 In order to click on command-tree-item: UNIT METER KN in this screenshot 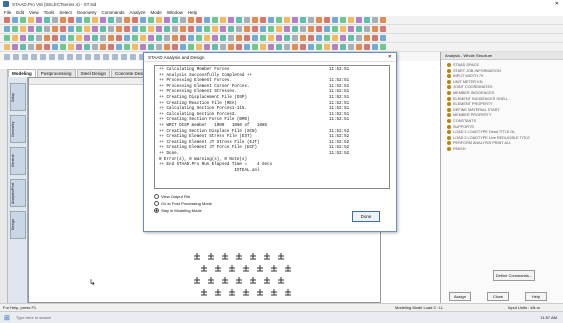, I will do `click(464, 81)`.